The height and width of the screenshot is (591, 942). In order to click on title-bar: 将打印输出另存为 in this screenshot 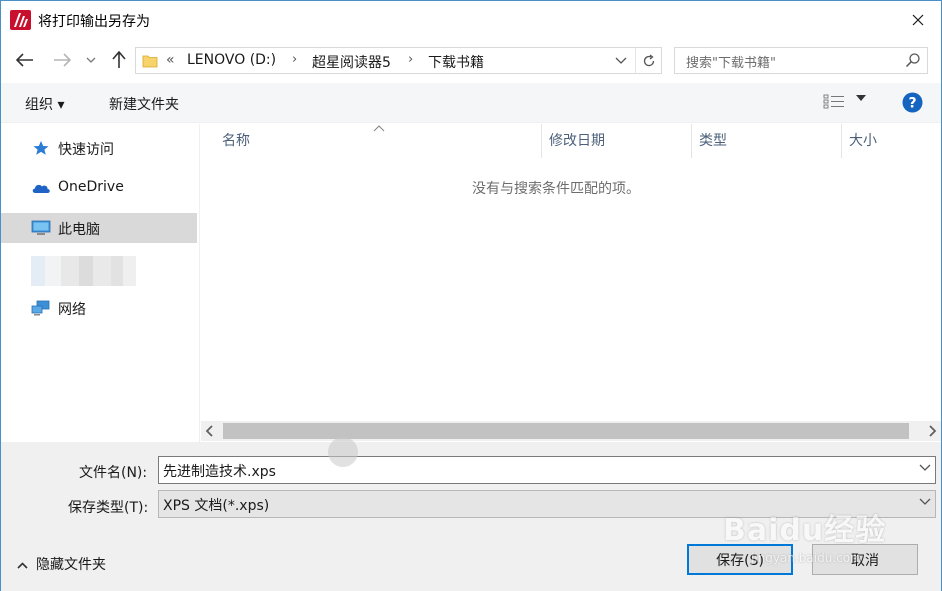, I will do `click(471, 20)`.